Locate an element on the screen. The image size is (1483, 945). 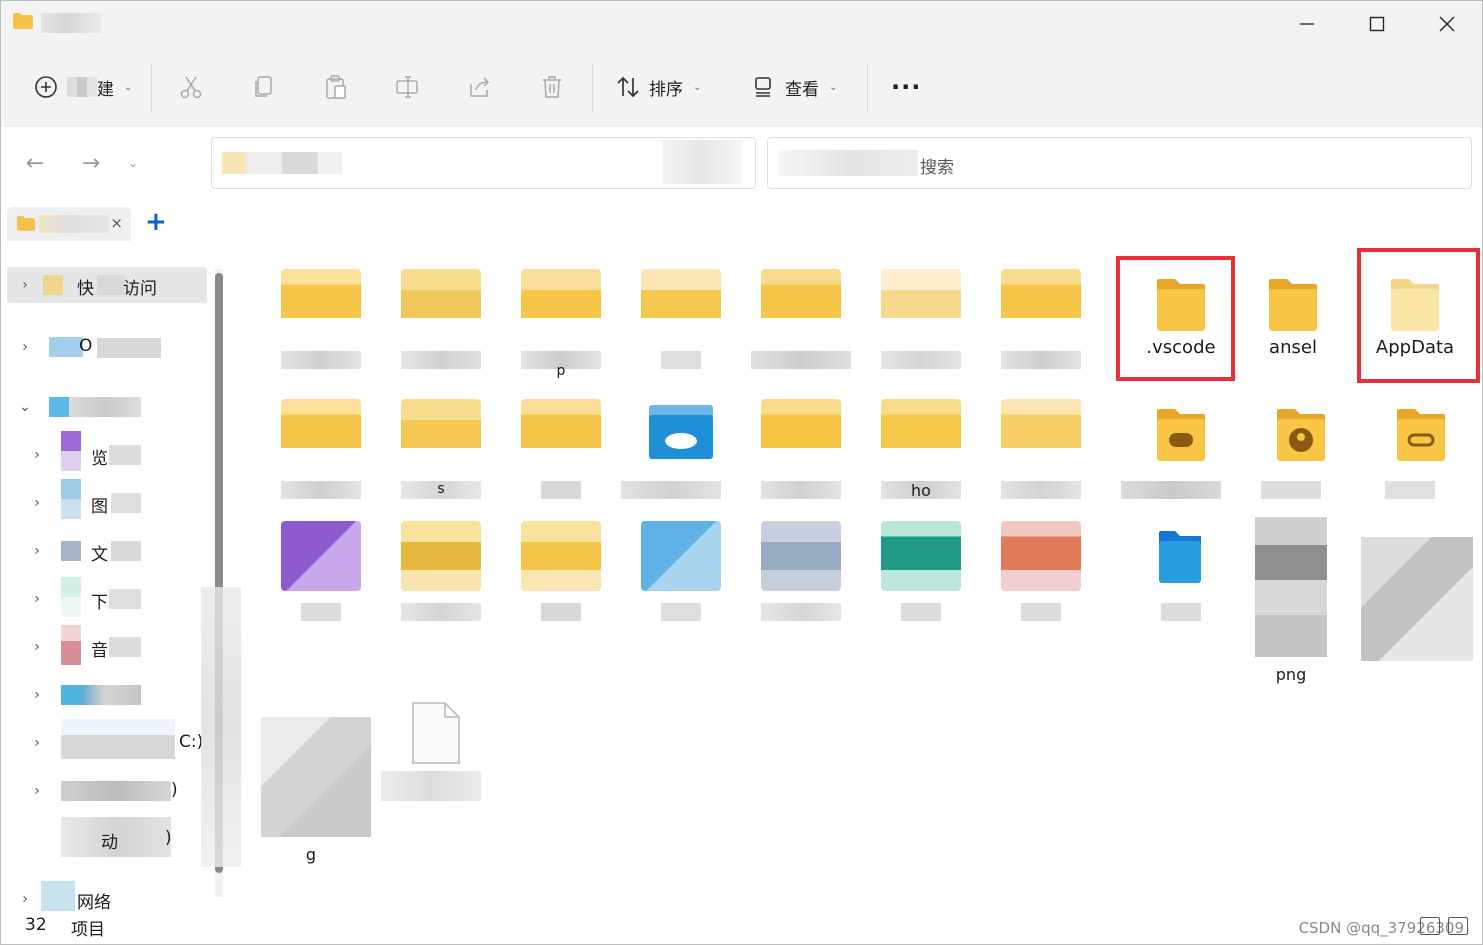
sidebar-item-label: 图 is located at coordinates (99, 507).